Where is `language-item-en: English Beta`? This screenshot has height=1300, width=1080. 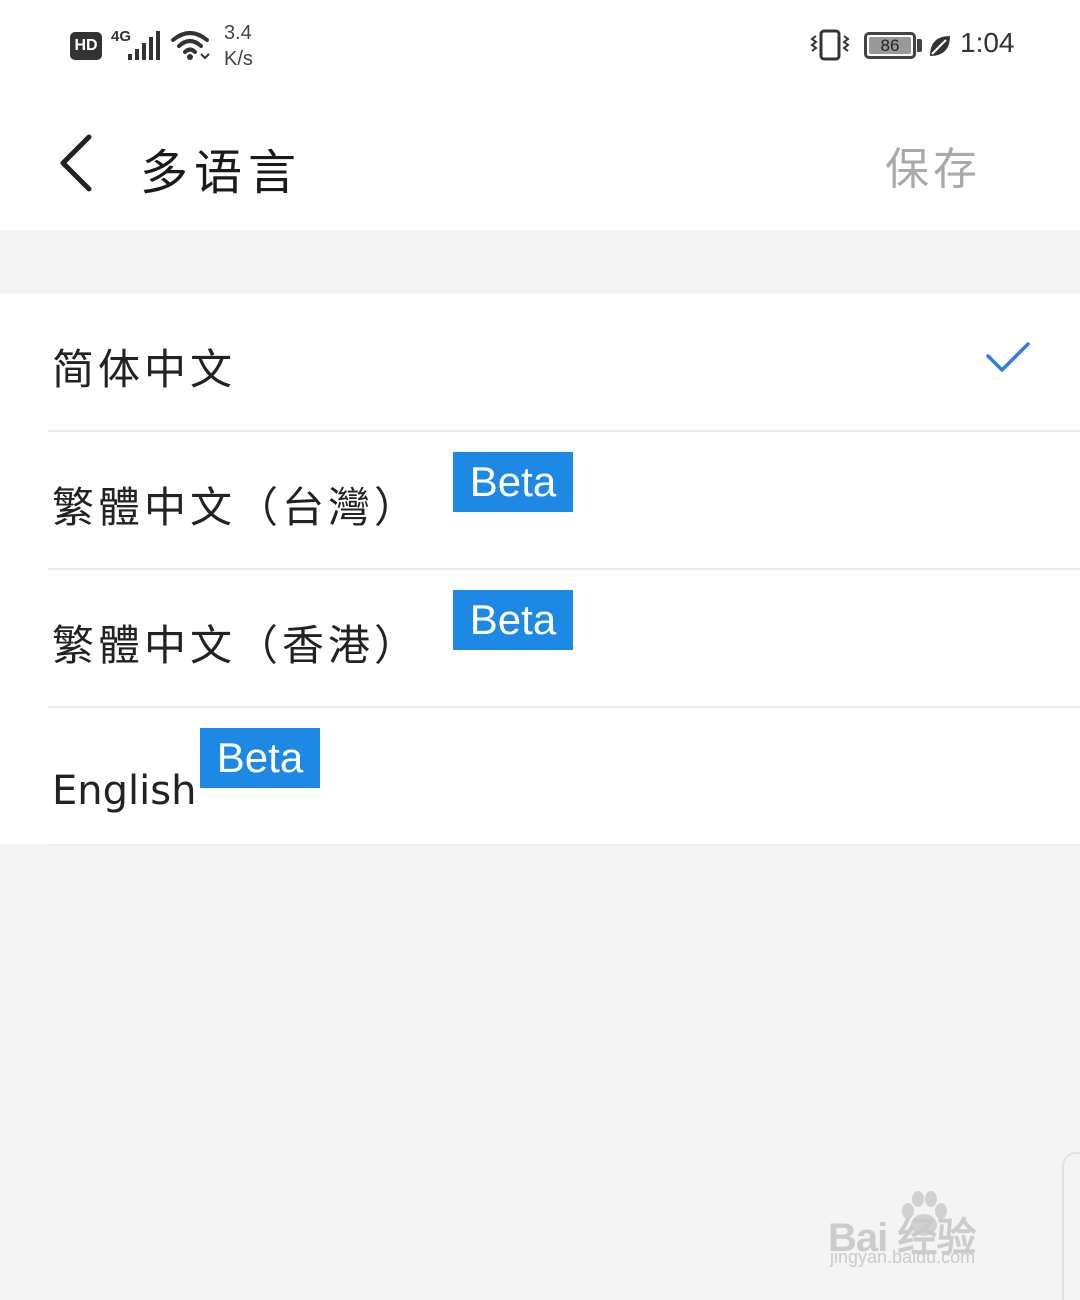 language-item-en: English Beta is located at coordinates (540, 777).